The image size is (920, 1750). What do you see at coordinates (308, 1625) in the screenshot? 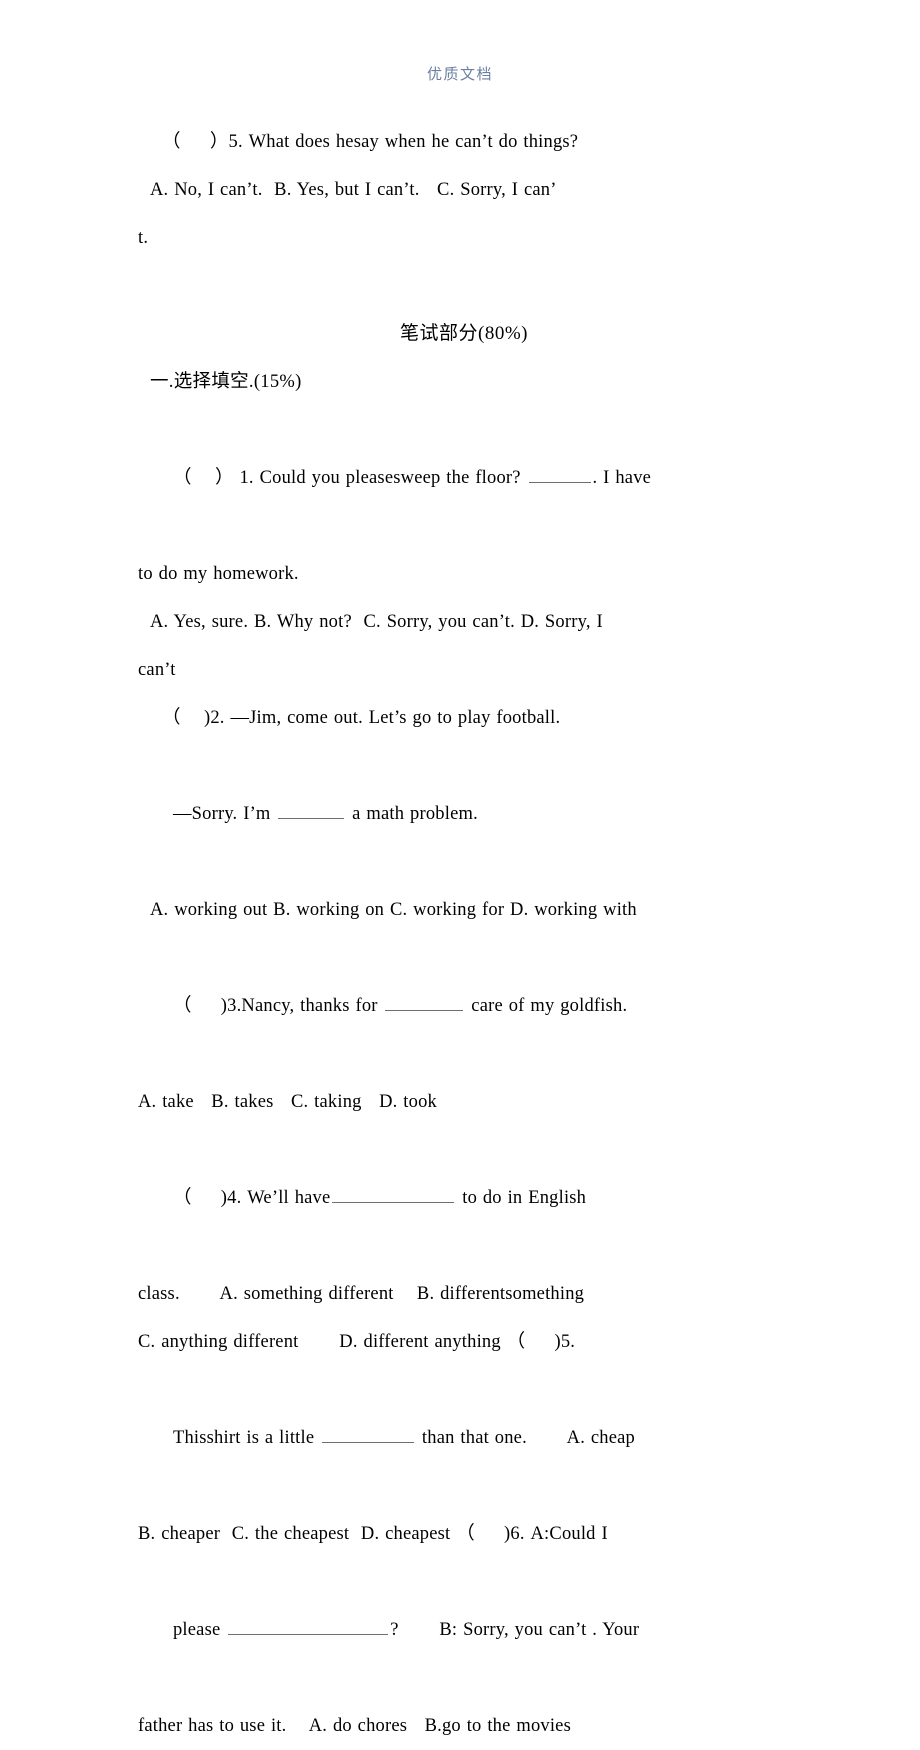
I see `question-6-blank` at bounding box center [308, 1625].